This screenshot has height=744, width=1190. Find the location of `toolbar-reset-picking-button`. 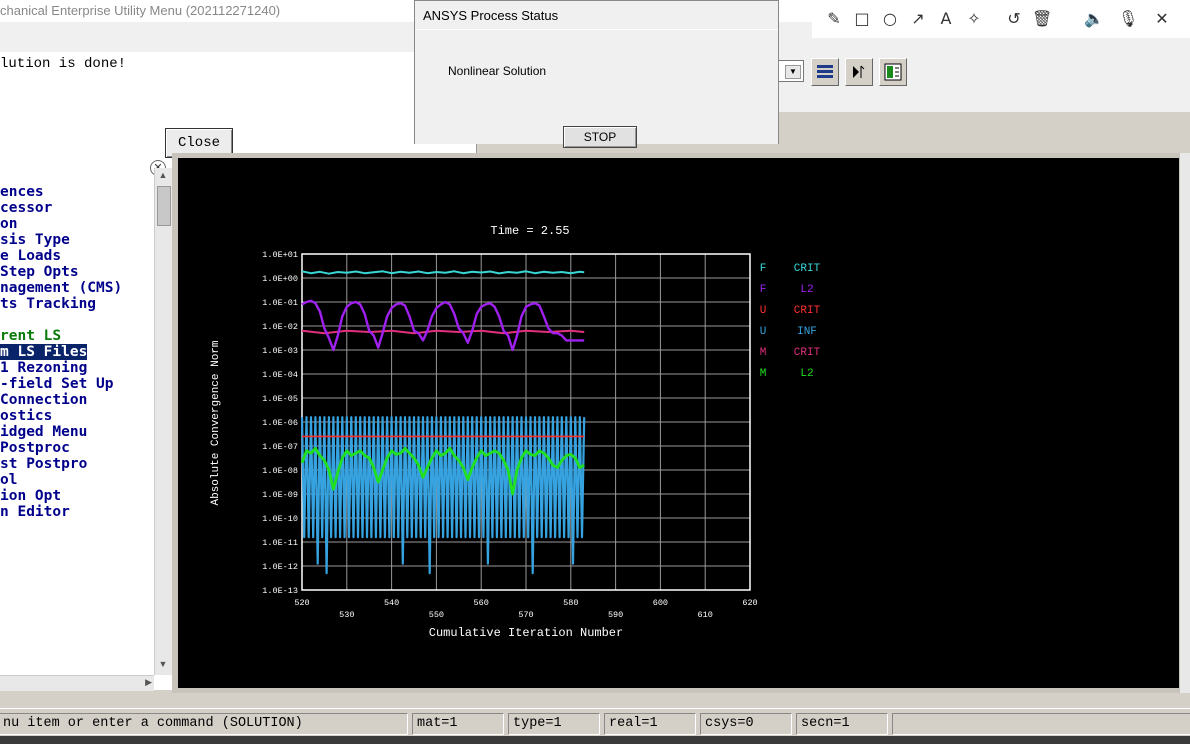

toolbar-reset-picking-button is located at coordinates (859, 72).